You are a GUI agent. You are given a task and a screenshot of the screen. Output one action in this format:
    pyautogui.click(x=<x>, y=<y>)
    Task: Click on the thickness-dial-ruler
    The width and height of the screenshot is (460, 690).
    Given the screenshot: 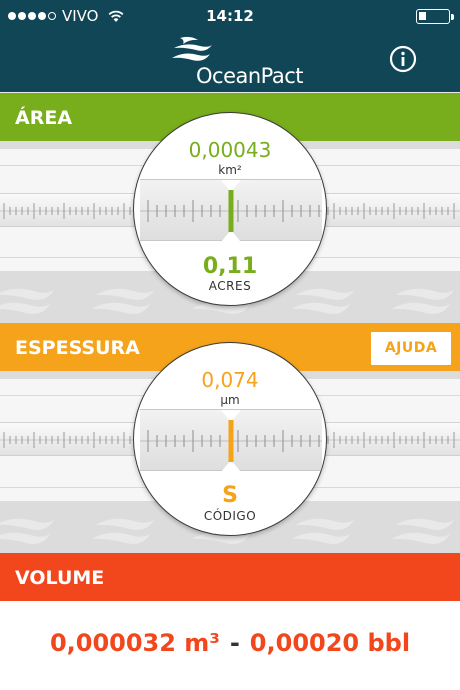 What is the action you would take?
    pyautogui.click(x=231, y=440)
    